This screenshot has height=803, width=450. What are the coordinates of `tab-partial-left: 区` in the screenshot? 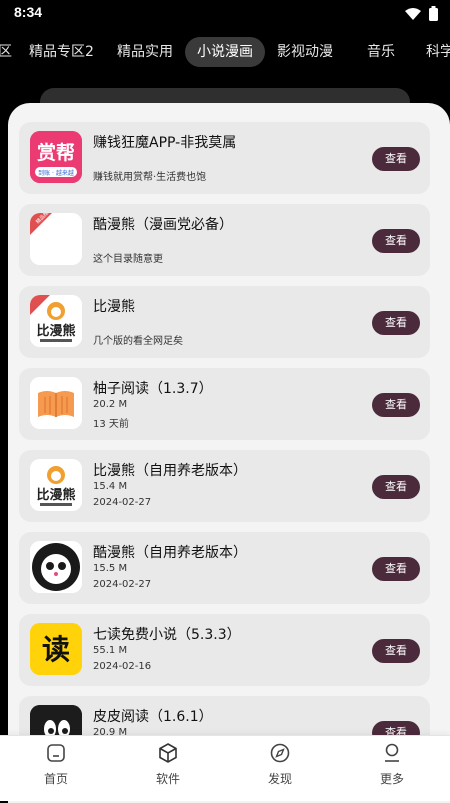 It's located at (6, 52).